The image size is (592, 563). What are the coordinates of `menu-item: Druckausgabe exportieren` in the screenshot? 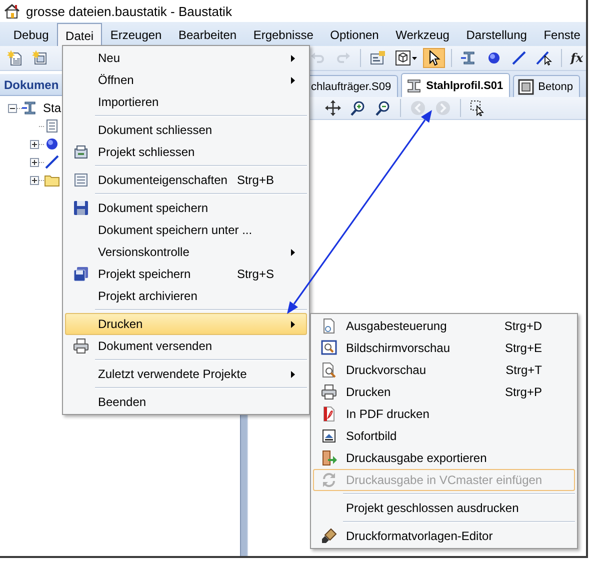 It's located at (444, 458).